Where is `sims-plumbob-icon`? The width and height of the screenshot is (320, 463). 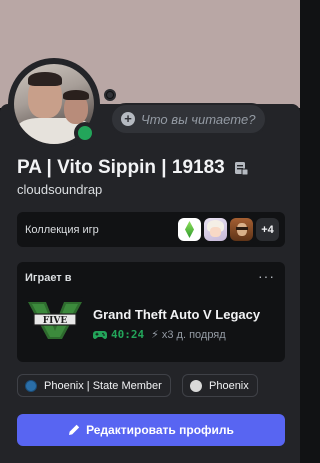
sims-plumbob-icon is located at coordinates (189, 229).